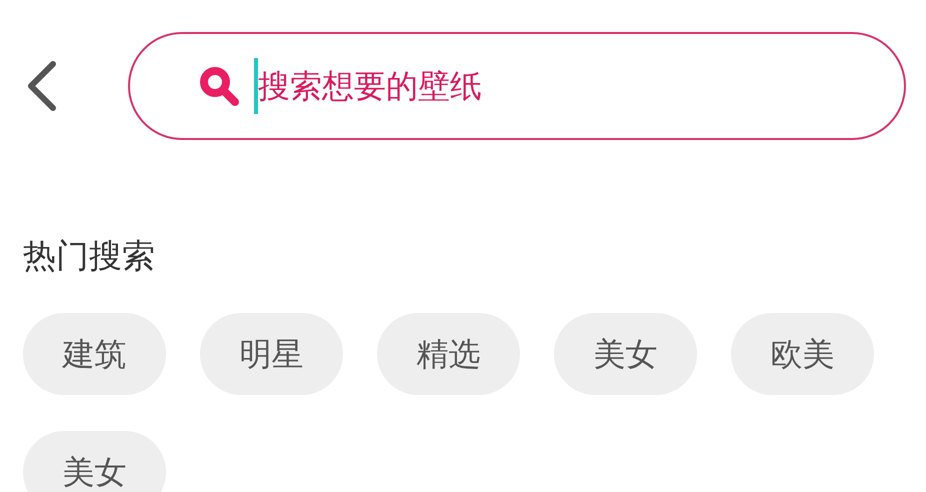 The height and width of the screenshot is (492, 926). I want to click on section-title: 热门搜索, so click(89, 256).